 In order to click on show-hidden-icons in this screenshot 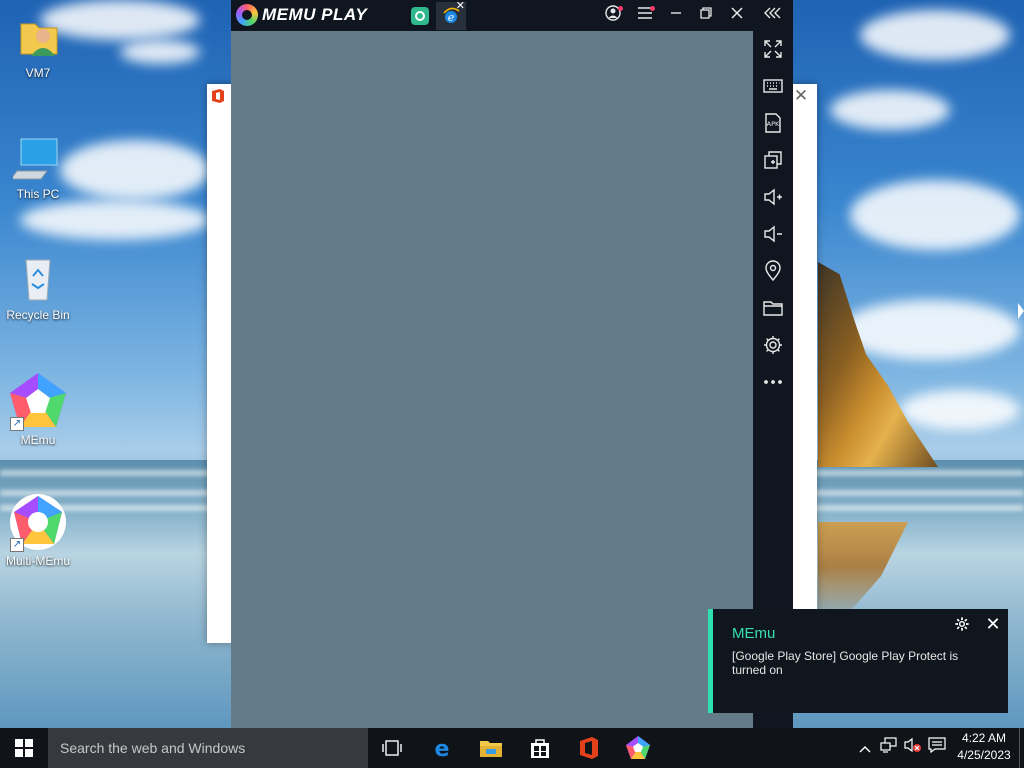, I will do `click(865, 748)`.